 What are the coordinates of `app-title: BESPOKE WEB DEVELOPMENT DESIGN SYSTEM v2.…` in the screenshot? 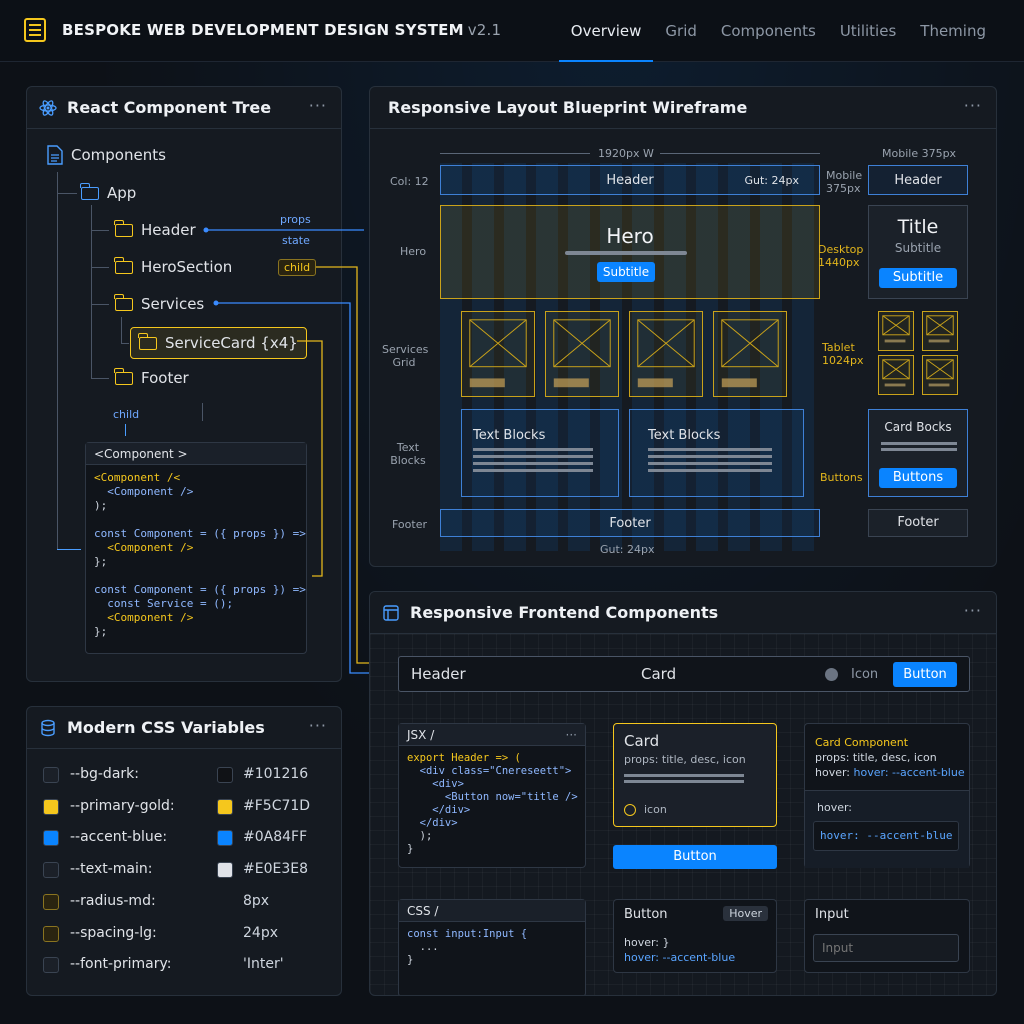 It's located at (282, 30).